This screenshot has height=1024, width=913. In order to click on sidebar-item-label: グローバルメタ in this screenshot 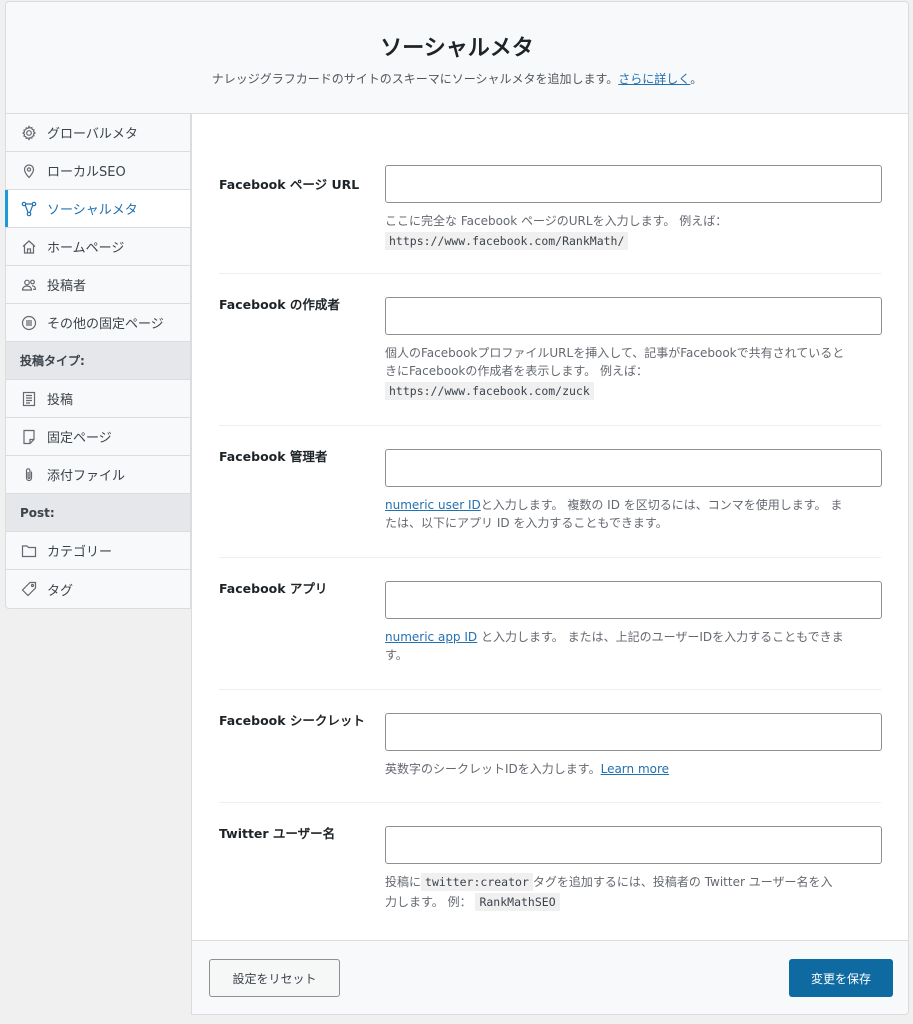, I will do `click(92, 134)`.